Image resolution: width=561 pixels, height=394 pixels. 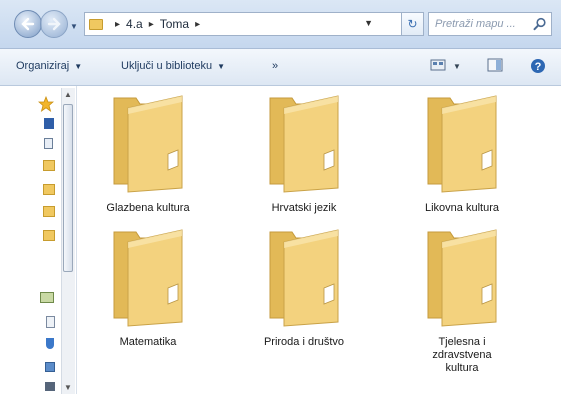 I want to click on folder-label: Tjelesna i zdravstvena kultura, so click(x=462, y=355).